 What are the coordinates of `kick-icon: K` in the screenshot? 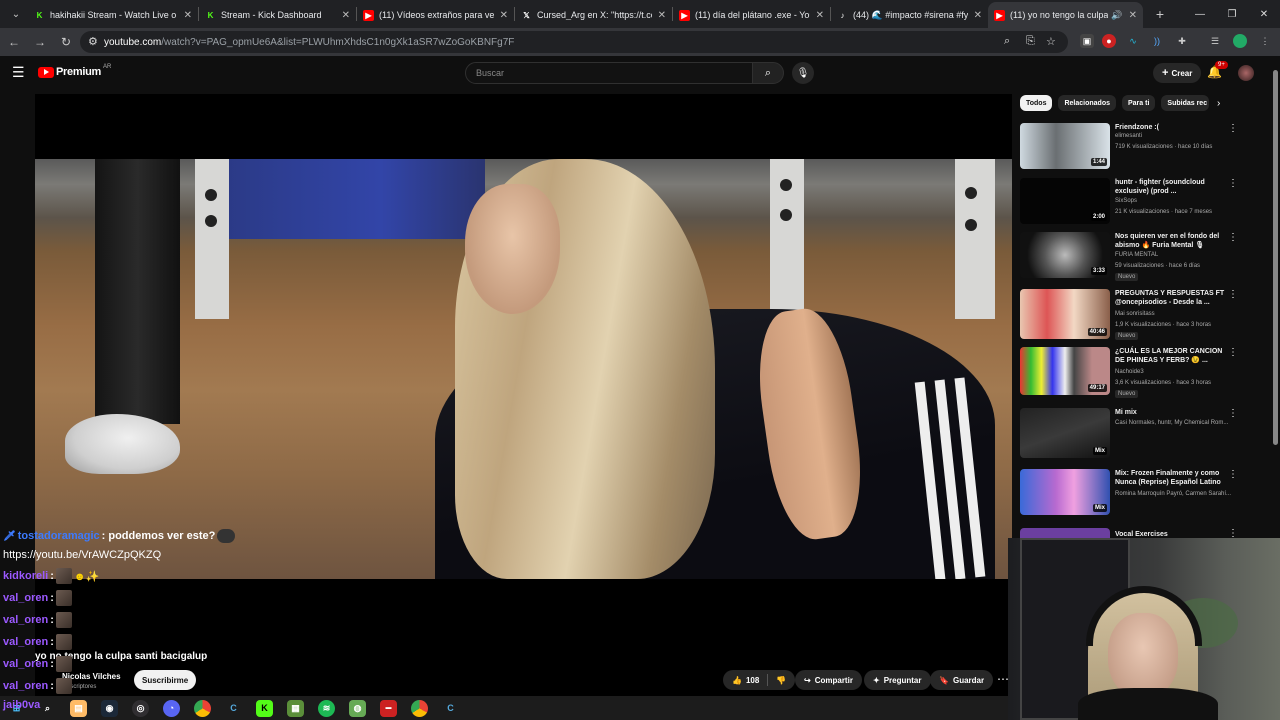 It's located at (264, 708).